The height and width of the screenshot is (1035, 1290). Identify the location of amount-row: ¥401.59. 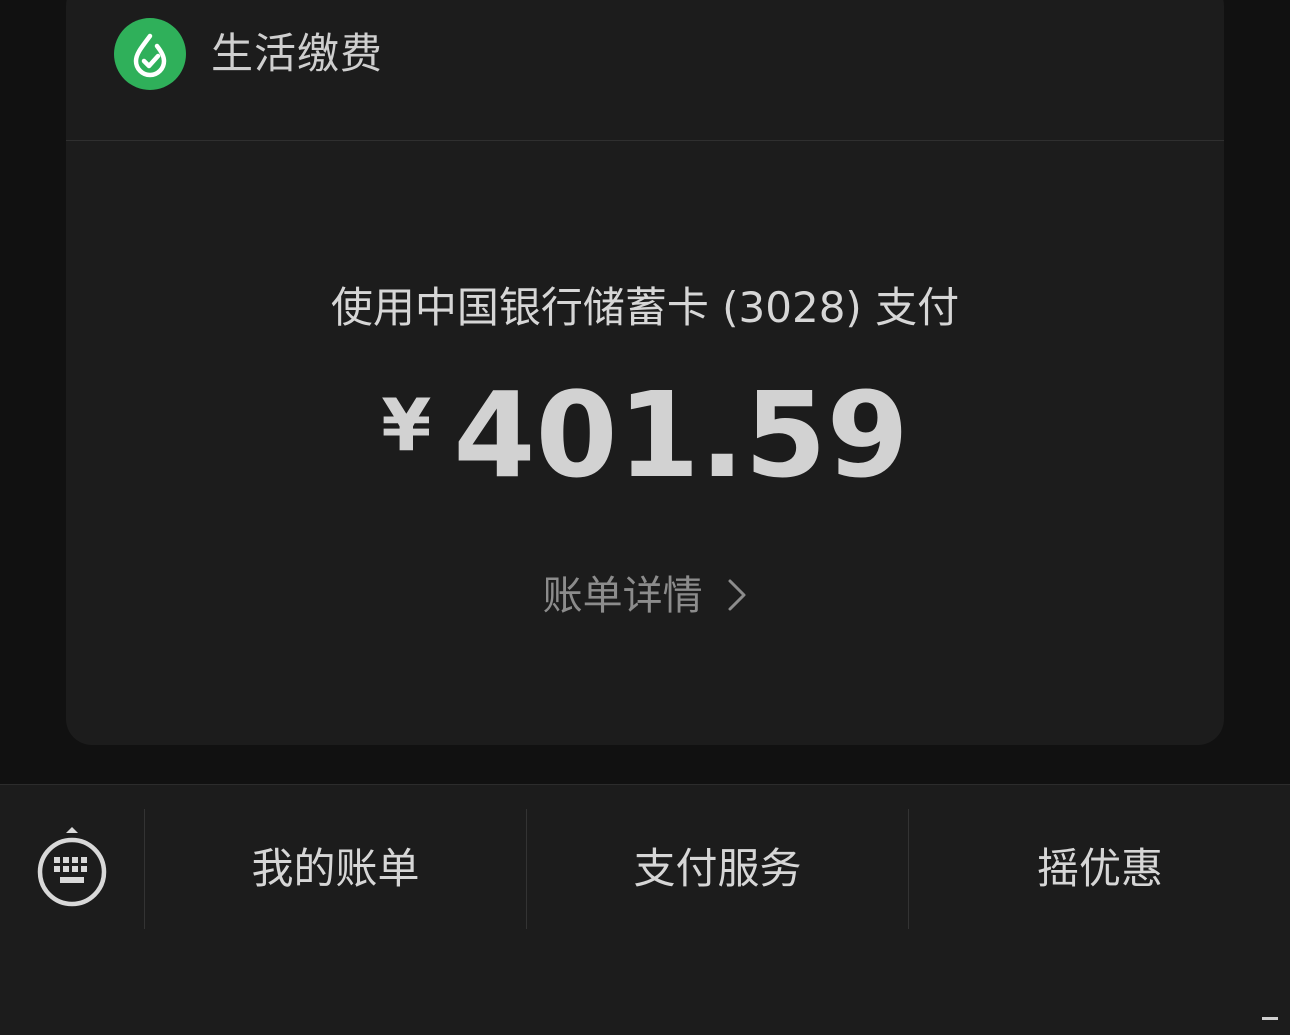
(645, 435).